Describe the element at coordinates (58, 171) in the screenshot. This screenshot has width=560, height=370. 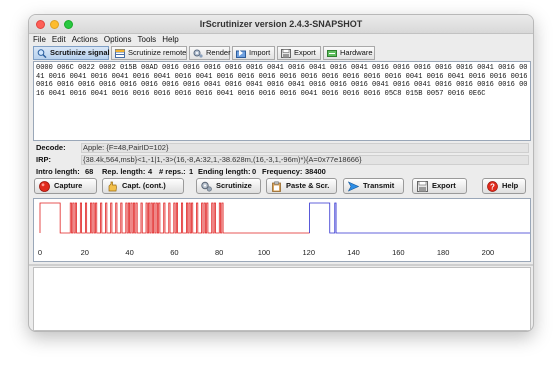
I see `intro-length-label: Intro length:` at that location.